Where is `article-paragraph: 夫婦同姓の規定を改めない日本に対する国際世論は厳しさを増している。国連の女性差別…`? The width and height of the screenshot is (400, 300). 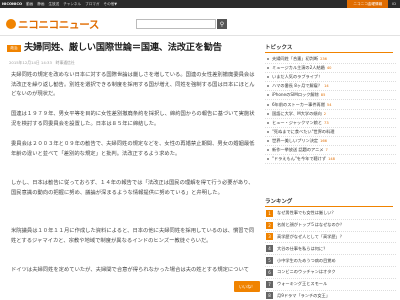 article-paragraph: 夫婦同姓の規定を改めない日本に対する国際世論は厳しさを増している。国連の女性差別… is located at coordinates (133, 84).